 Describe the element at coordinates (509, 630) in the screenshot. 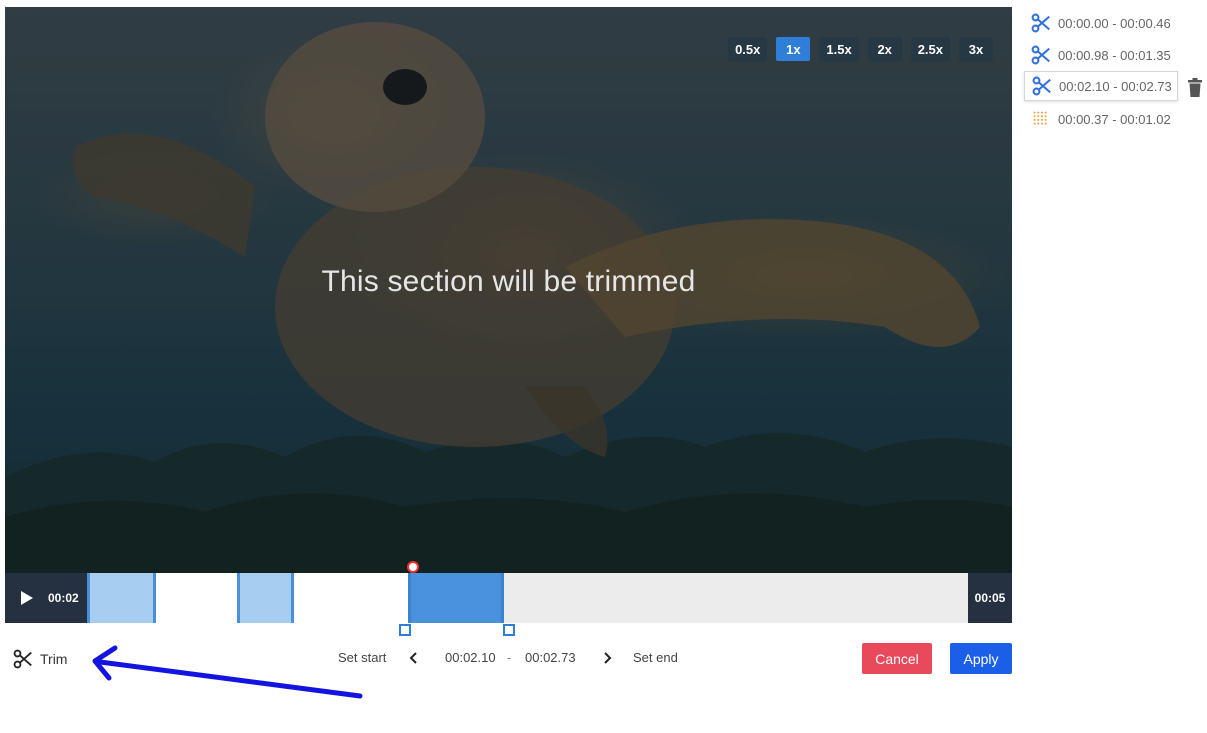

I see `end-handle` at that location.